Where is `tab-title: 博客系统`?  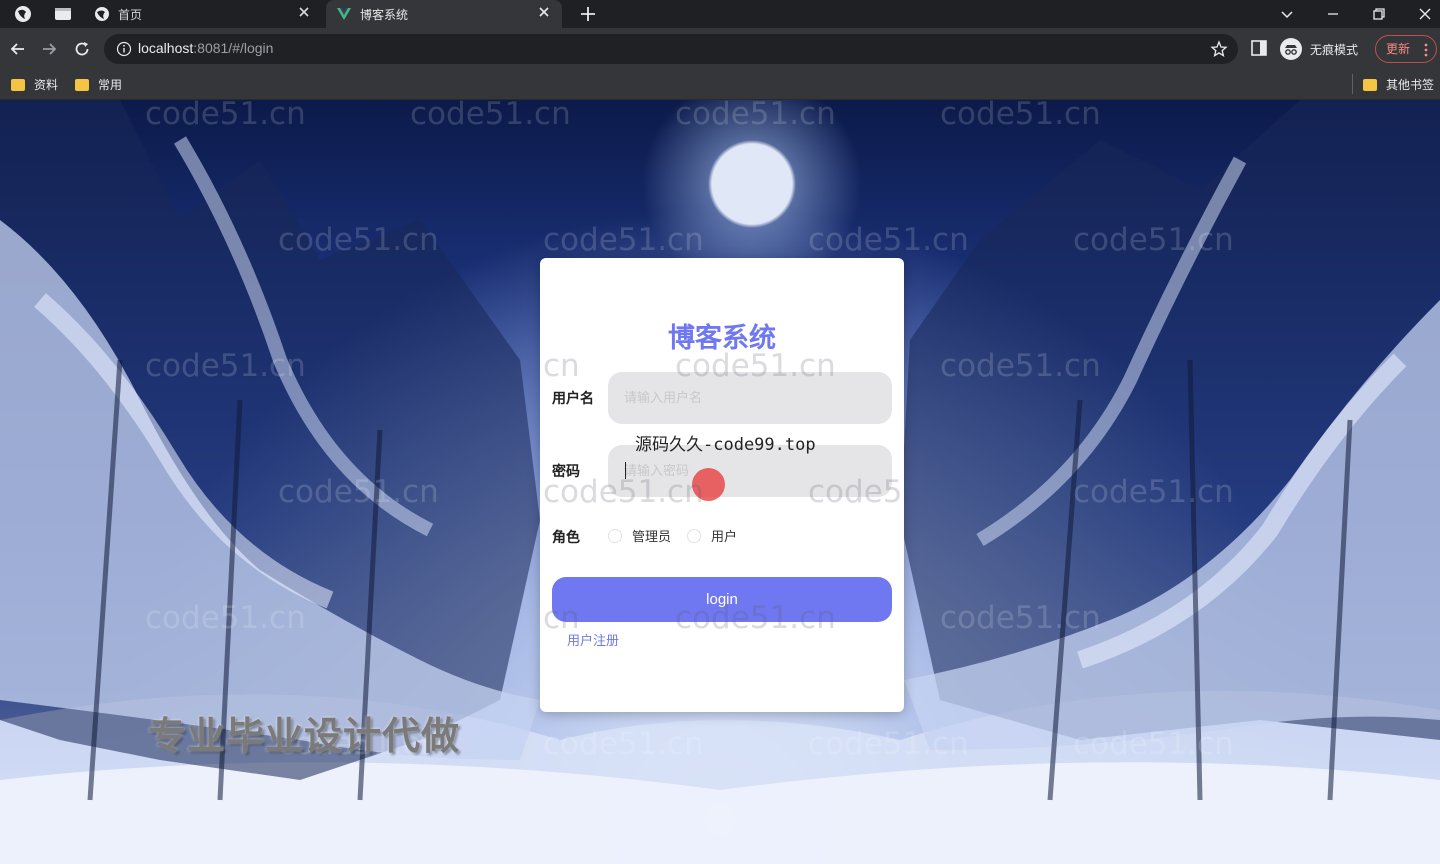
tab-title: 博客系统 is located at coordinates (384, 15).